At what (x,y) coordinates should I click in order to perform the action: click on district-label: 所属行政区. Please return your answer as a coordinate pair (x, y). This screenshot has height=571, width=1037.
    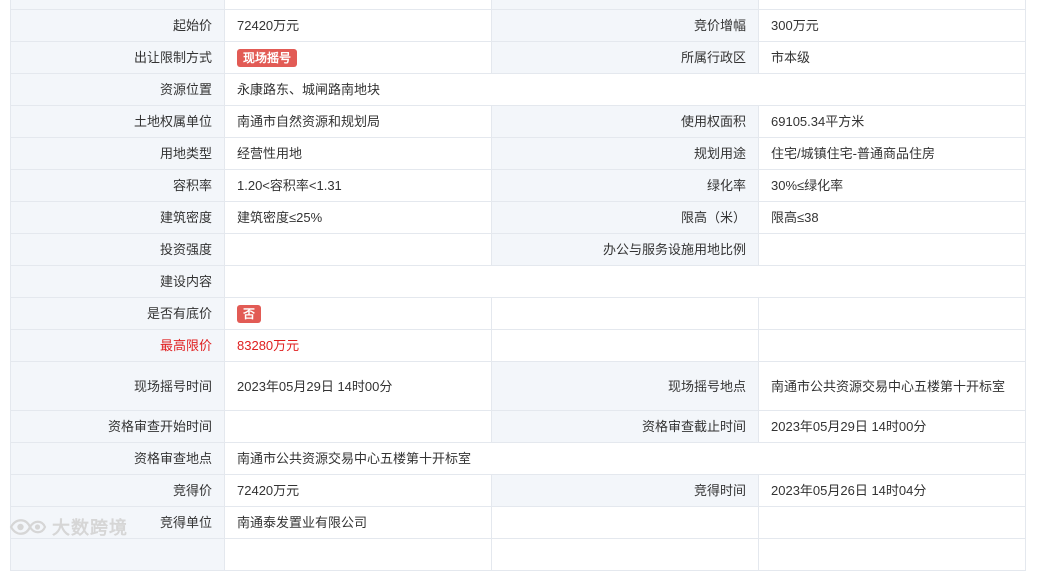
    Looking at the image, I should click on (625, 57).